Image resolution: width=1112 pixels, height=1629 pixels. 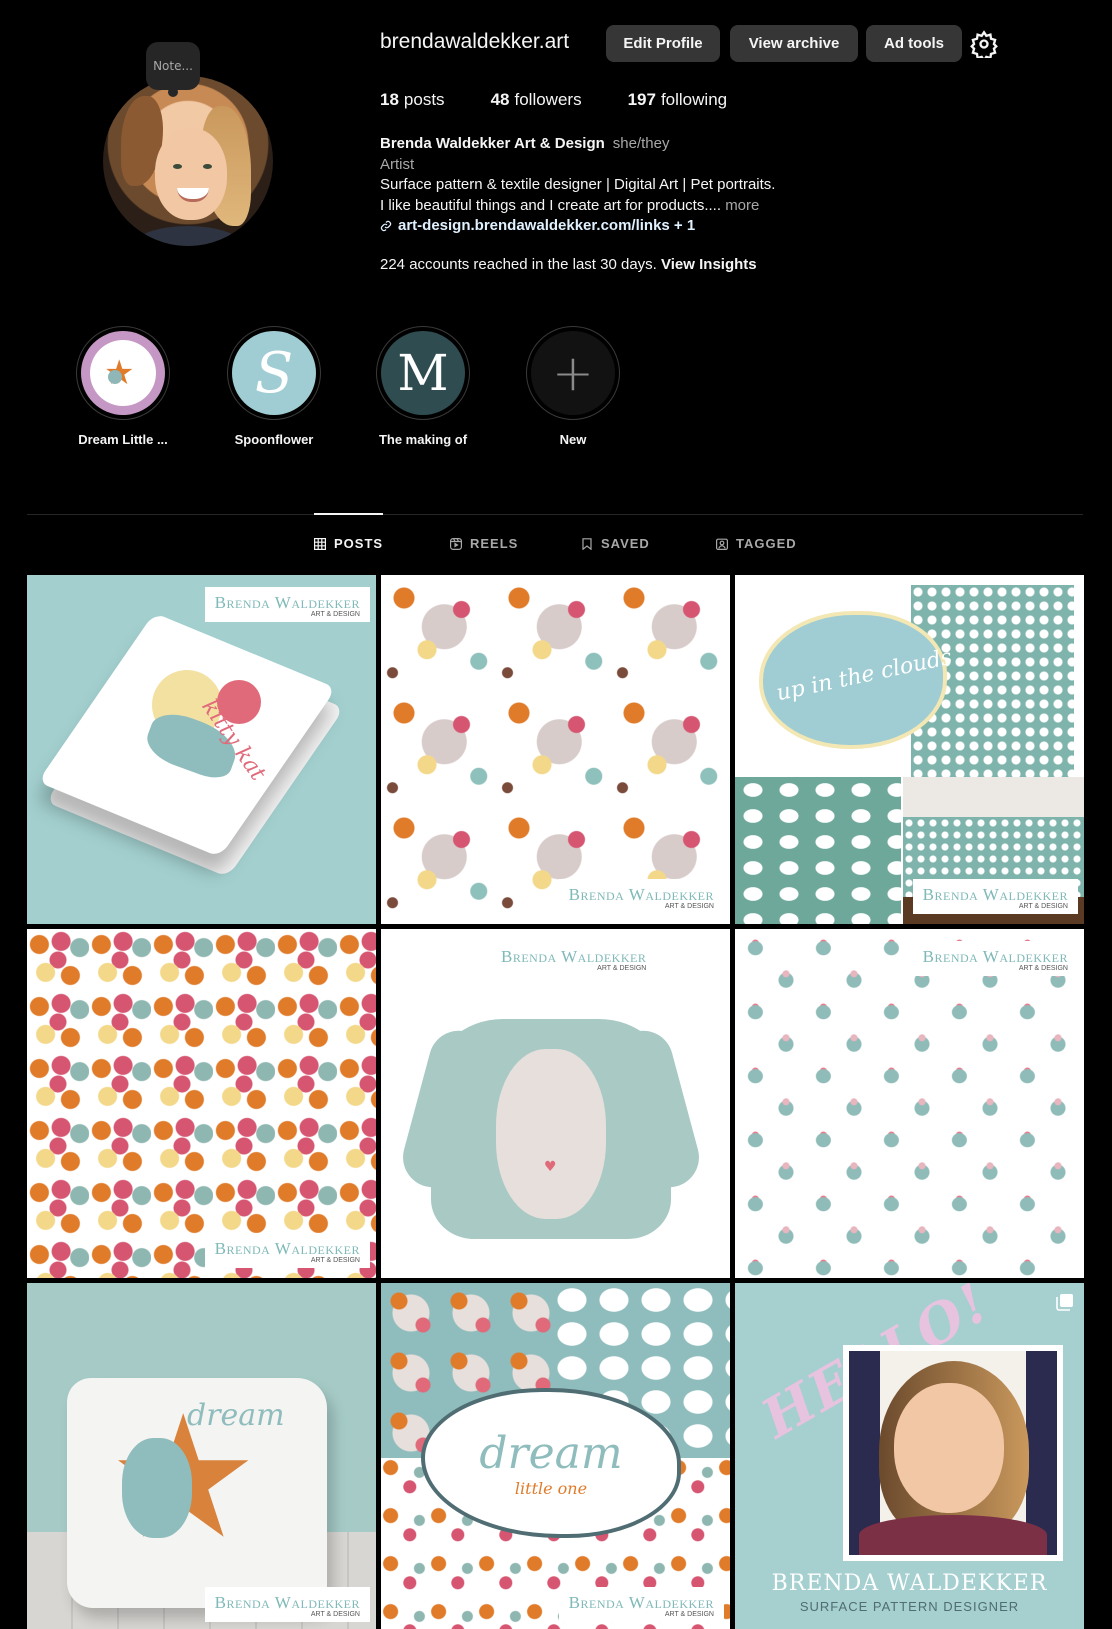 I want to click on posts-count: 18 posts, so click(x=412, y=99).